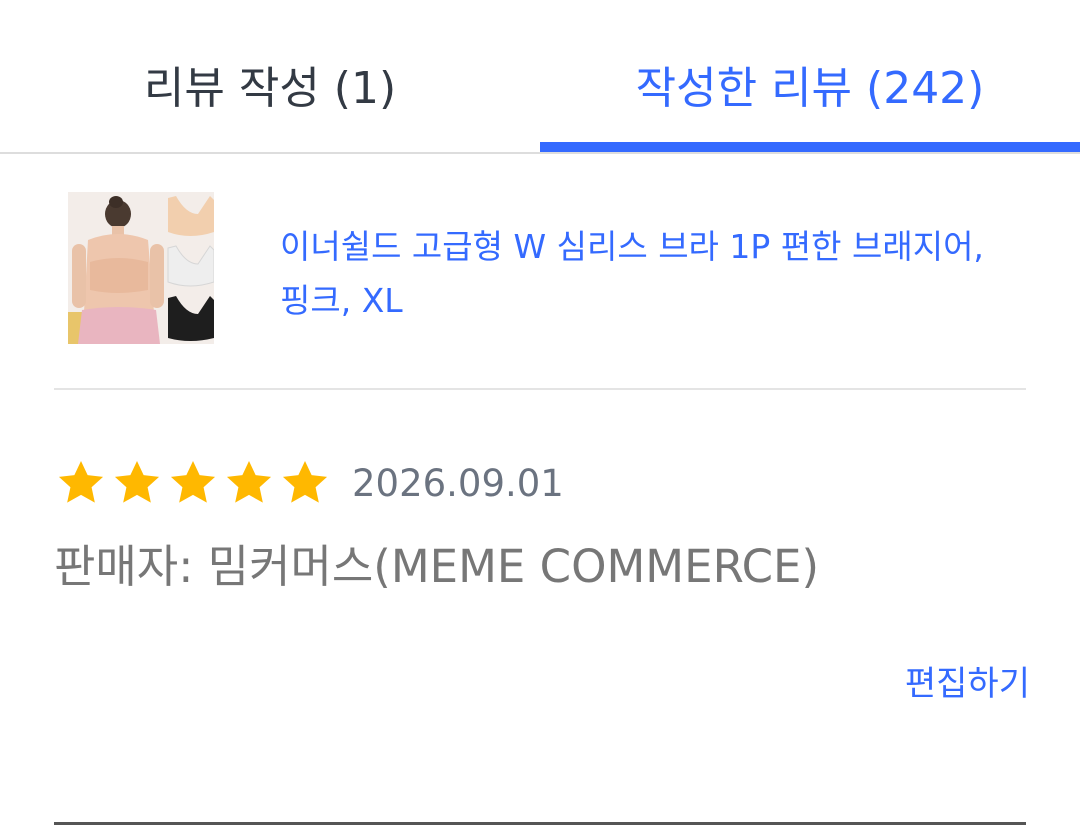  What do you see at coordinates (640, 274) in the screenshot?
I see `product-name-link: 이너쉴드 고급형 W 심리스 브라 1P 편한 브래지어, 핑크, XL` at bounding box center [640, 274].